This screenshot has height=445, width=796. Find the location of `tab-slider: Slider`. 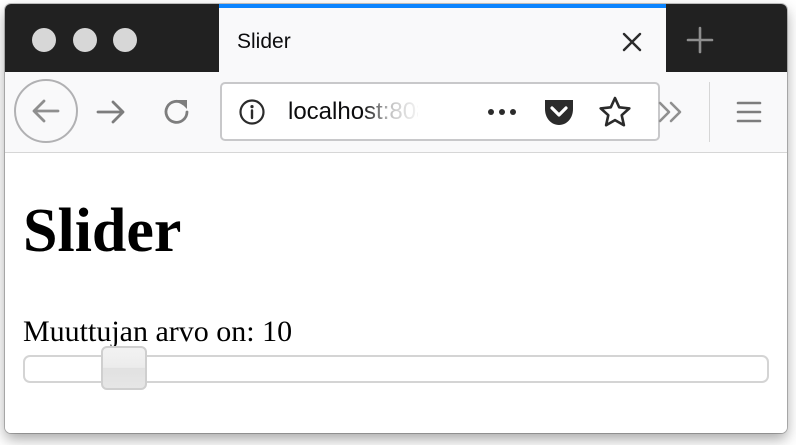

tab-slider: Slider is located at coordinates (442, 38).